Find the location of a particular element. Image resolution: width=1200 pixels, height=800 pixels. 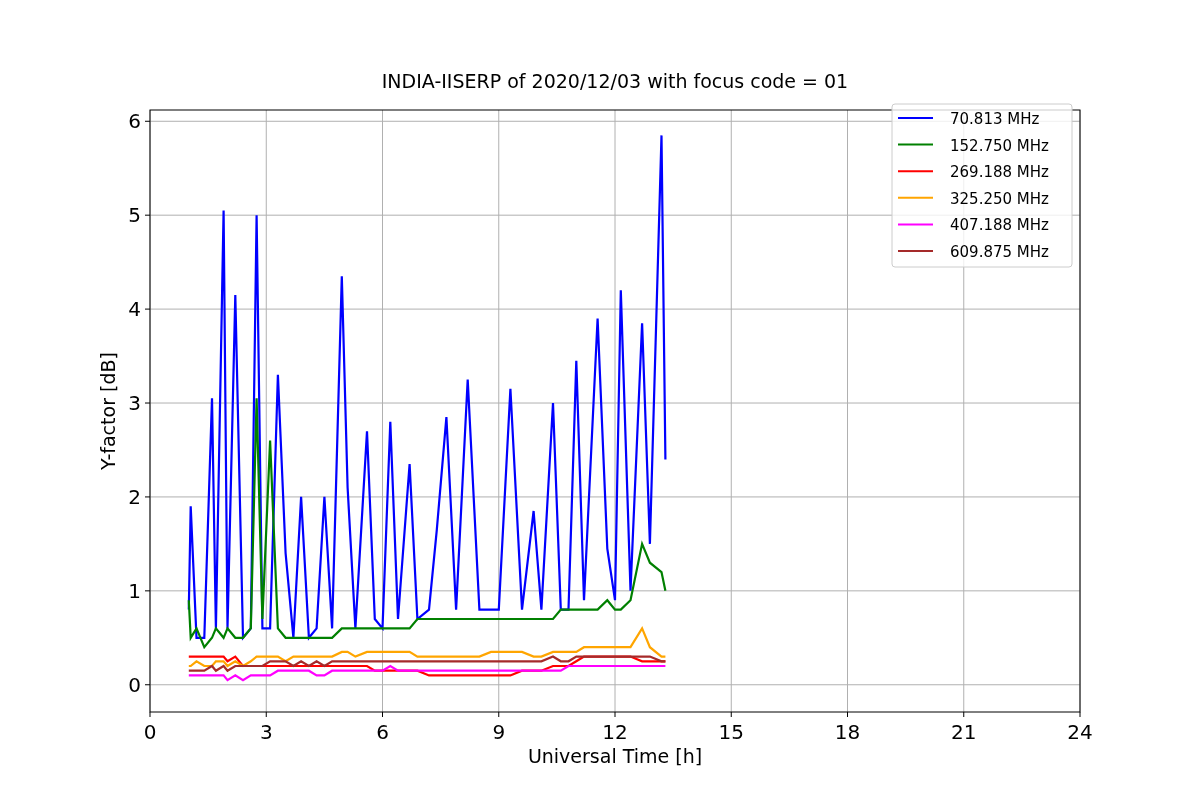

tick-label: 5 is located at coordinates (134, 215).